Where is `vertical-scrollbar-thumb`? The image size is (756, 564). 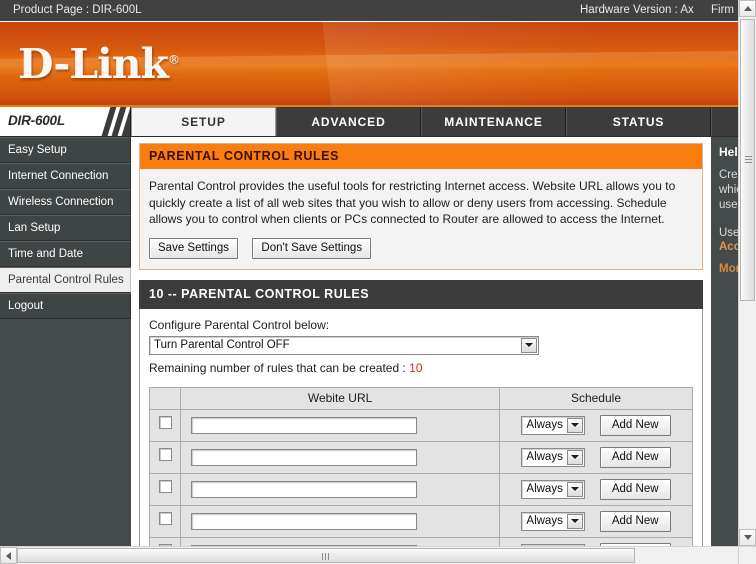 vertical-scrollbar-thumb is located at coordinates (747, 160).